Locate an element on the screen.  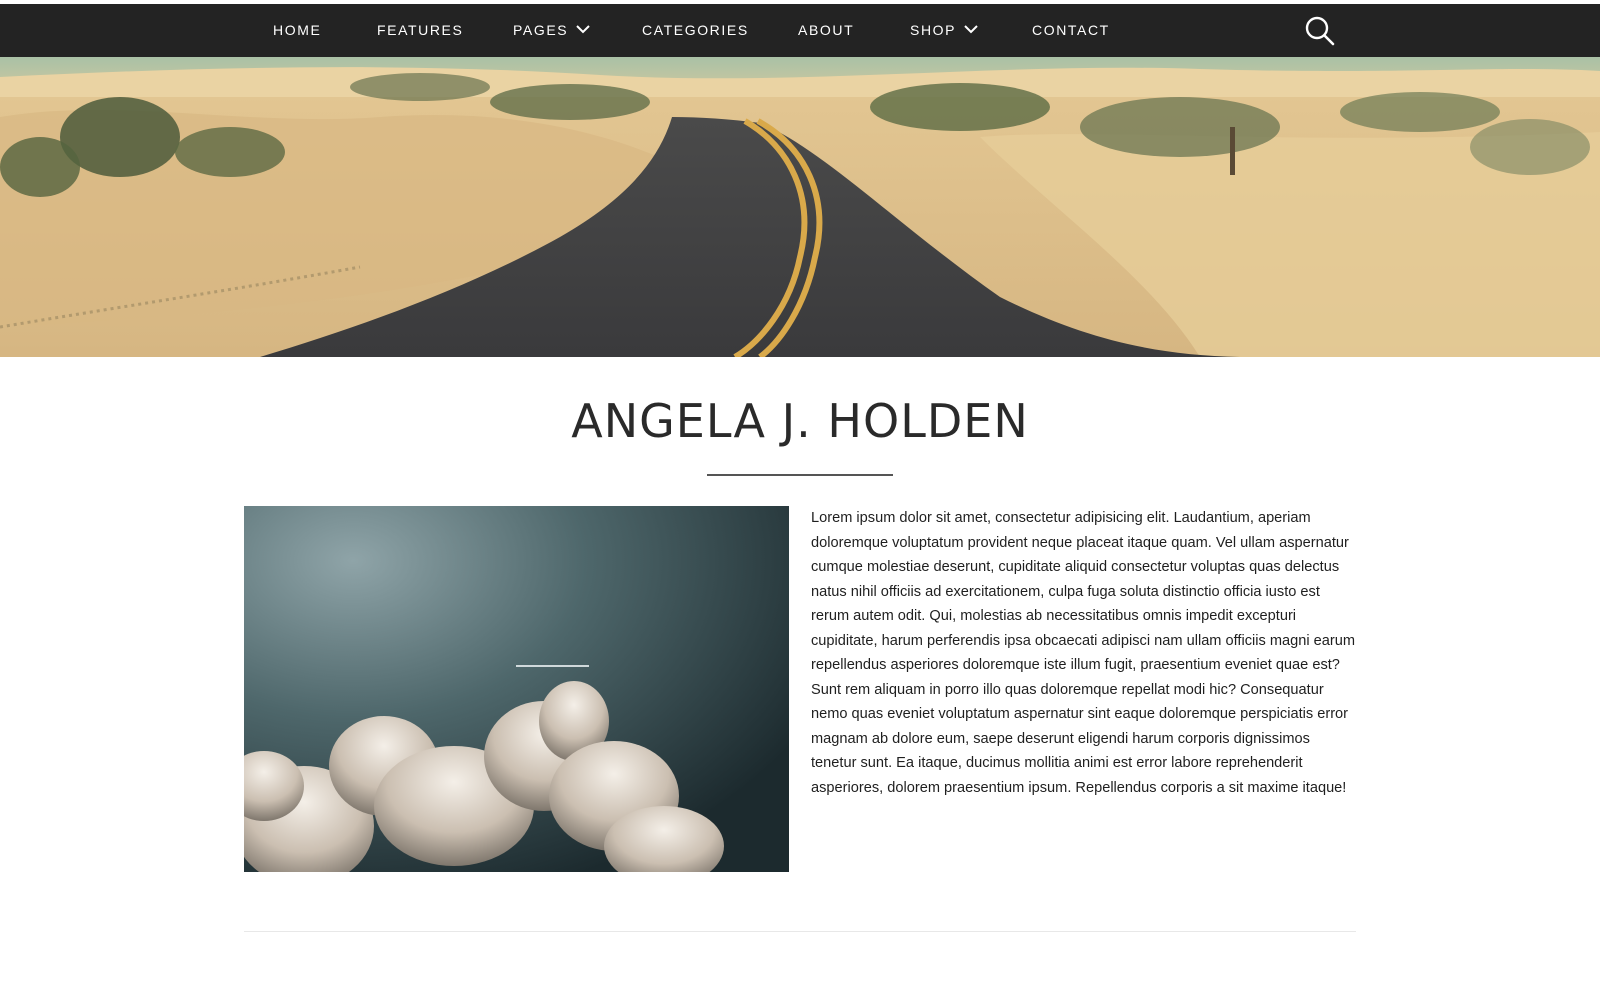
nav-item-contact: CONTACT is located at coordinates (1071, 30).